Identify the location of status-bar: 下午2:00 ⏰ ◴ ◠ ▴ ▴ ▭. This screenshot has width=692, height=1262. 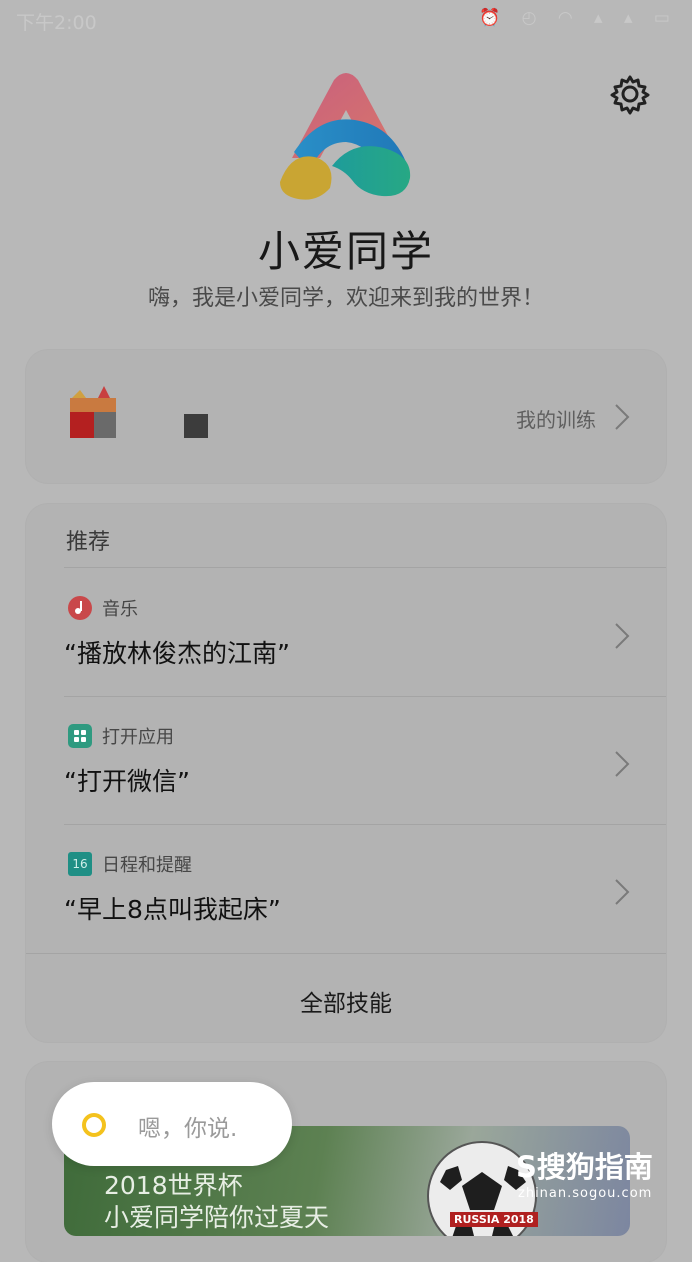
(346, 19).